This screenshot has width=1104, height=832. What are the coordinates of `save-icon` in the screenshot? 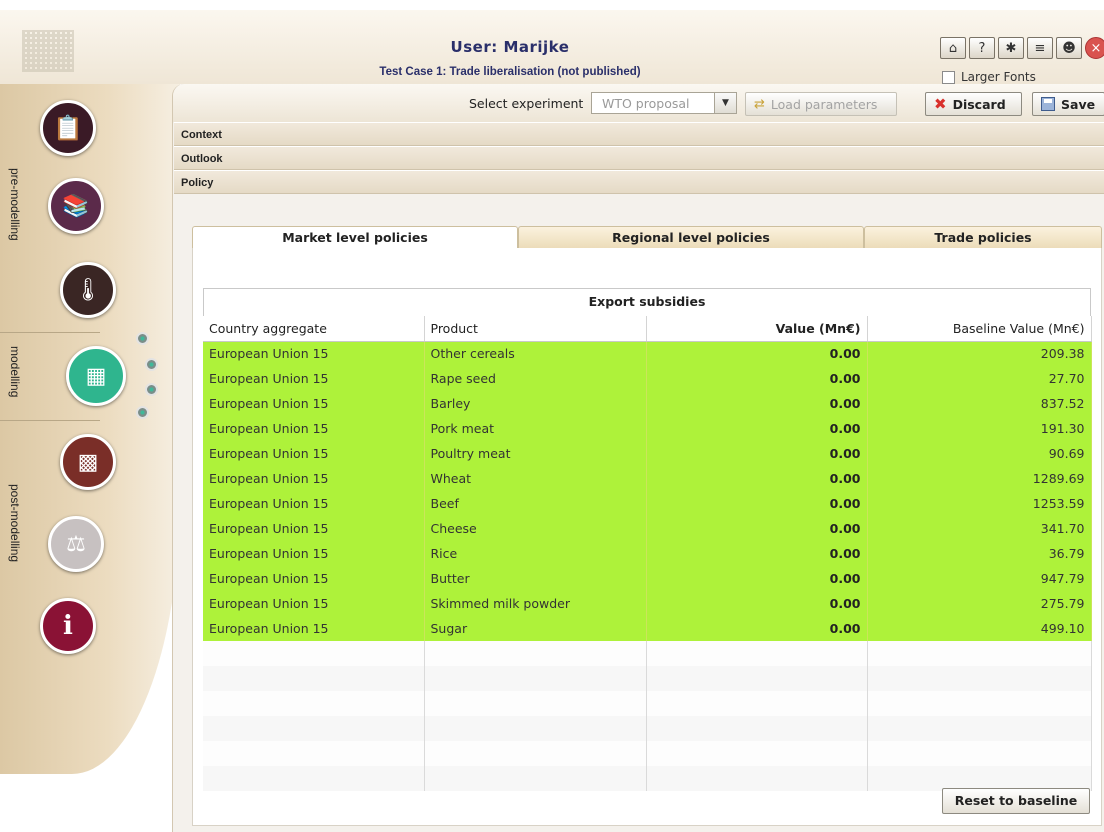 It's located at (1048, 104).